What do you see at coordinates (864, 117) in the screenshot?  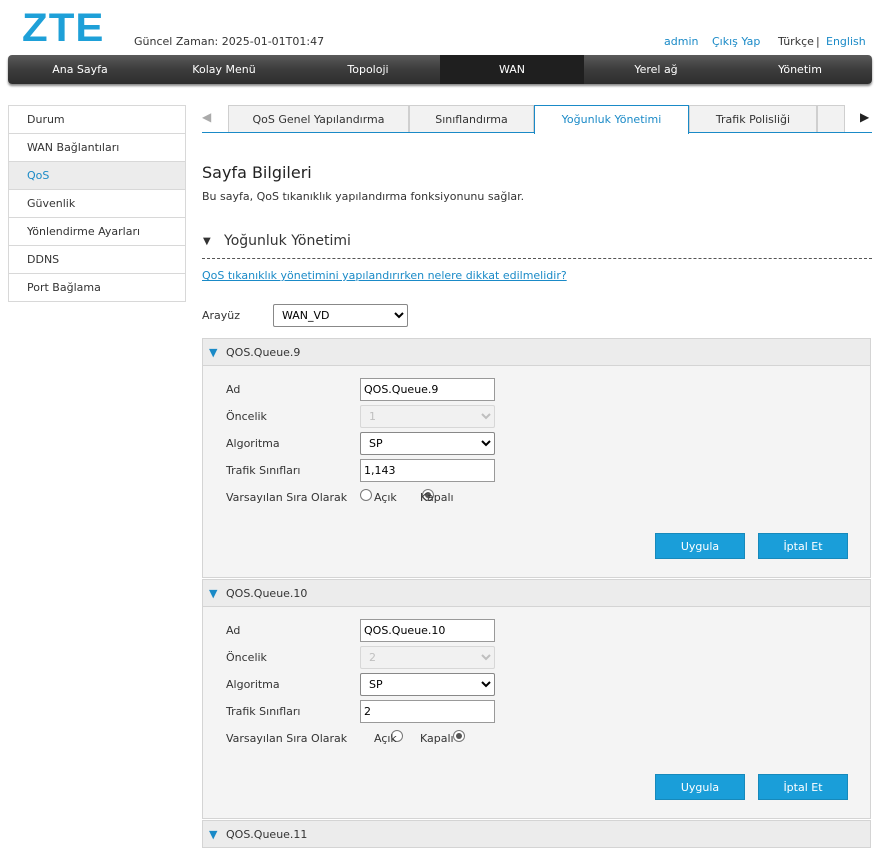 I see `tab-scroll-right-icon: ▶` at bounding box center [864, 117].